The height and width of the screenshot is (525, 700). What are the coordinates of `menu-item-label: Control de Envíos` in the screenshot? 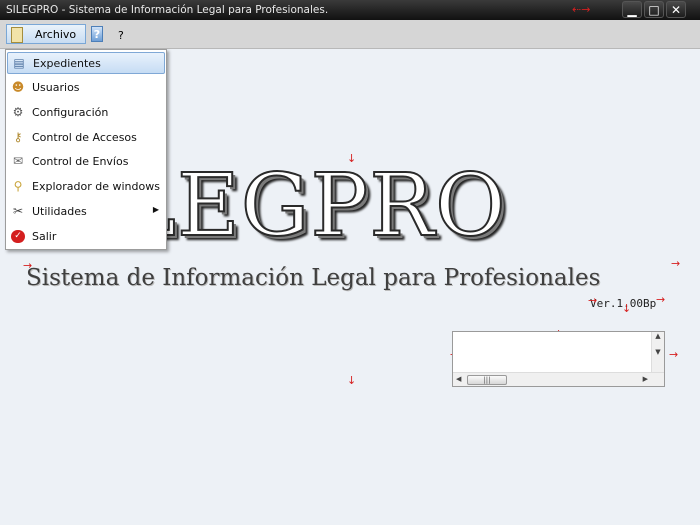 It's located at (80, 161).